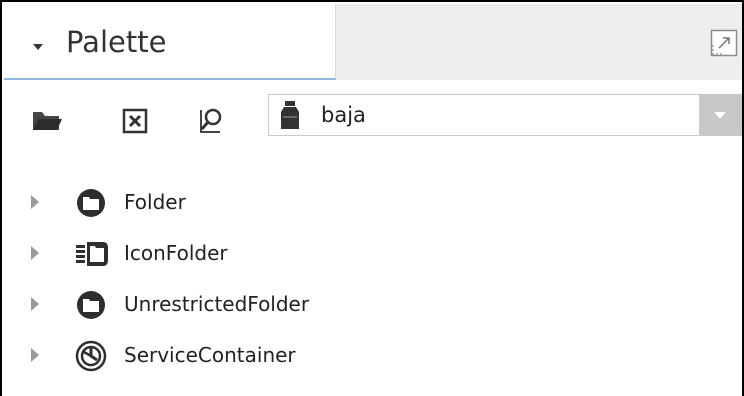 This screenshot has height=396, width=744. What do you see at coordinates (373, 356) in the screenshot?
I see `tree-item-servicecontainer: ServiceContainer` at bounding box center [373, 356].